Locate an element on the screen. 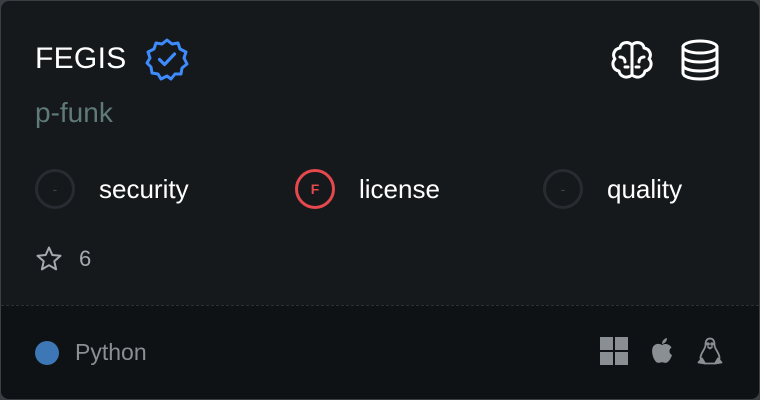 The image size is (760, 400). quality-label: quality is located at coordinates (645, 188).